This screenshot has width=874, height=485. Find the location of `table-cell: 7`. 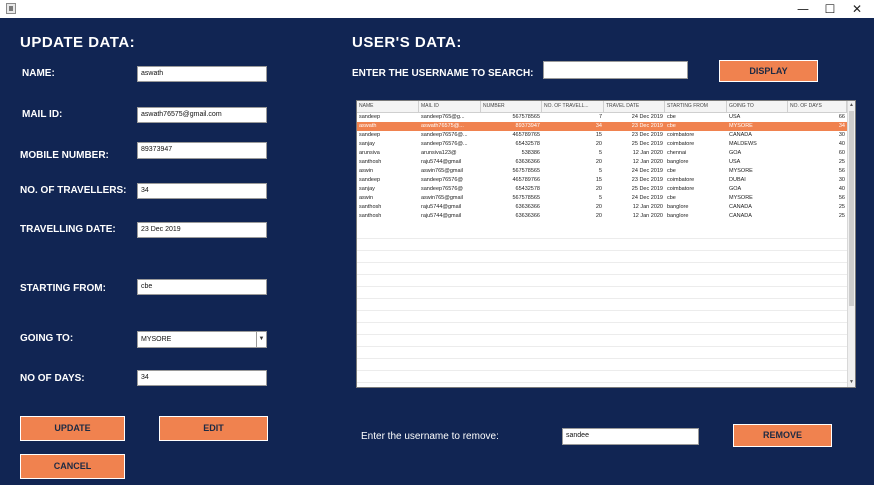

table-cell: 7 is located at coordinates (600, 117).